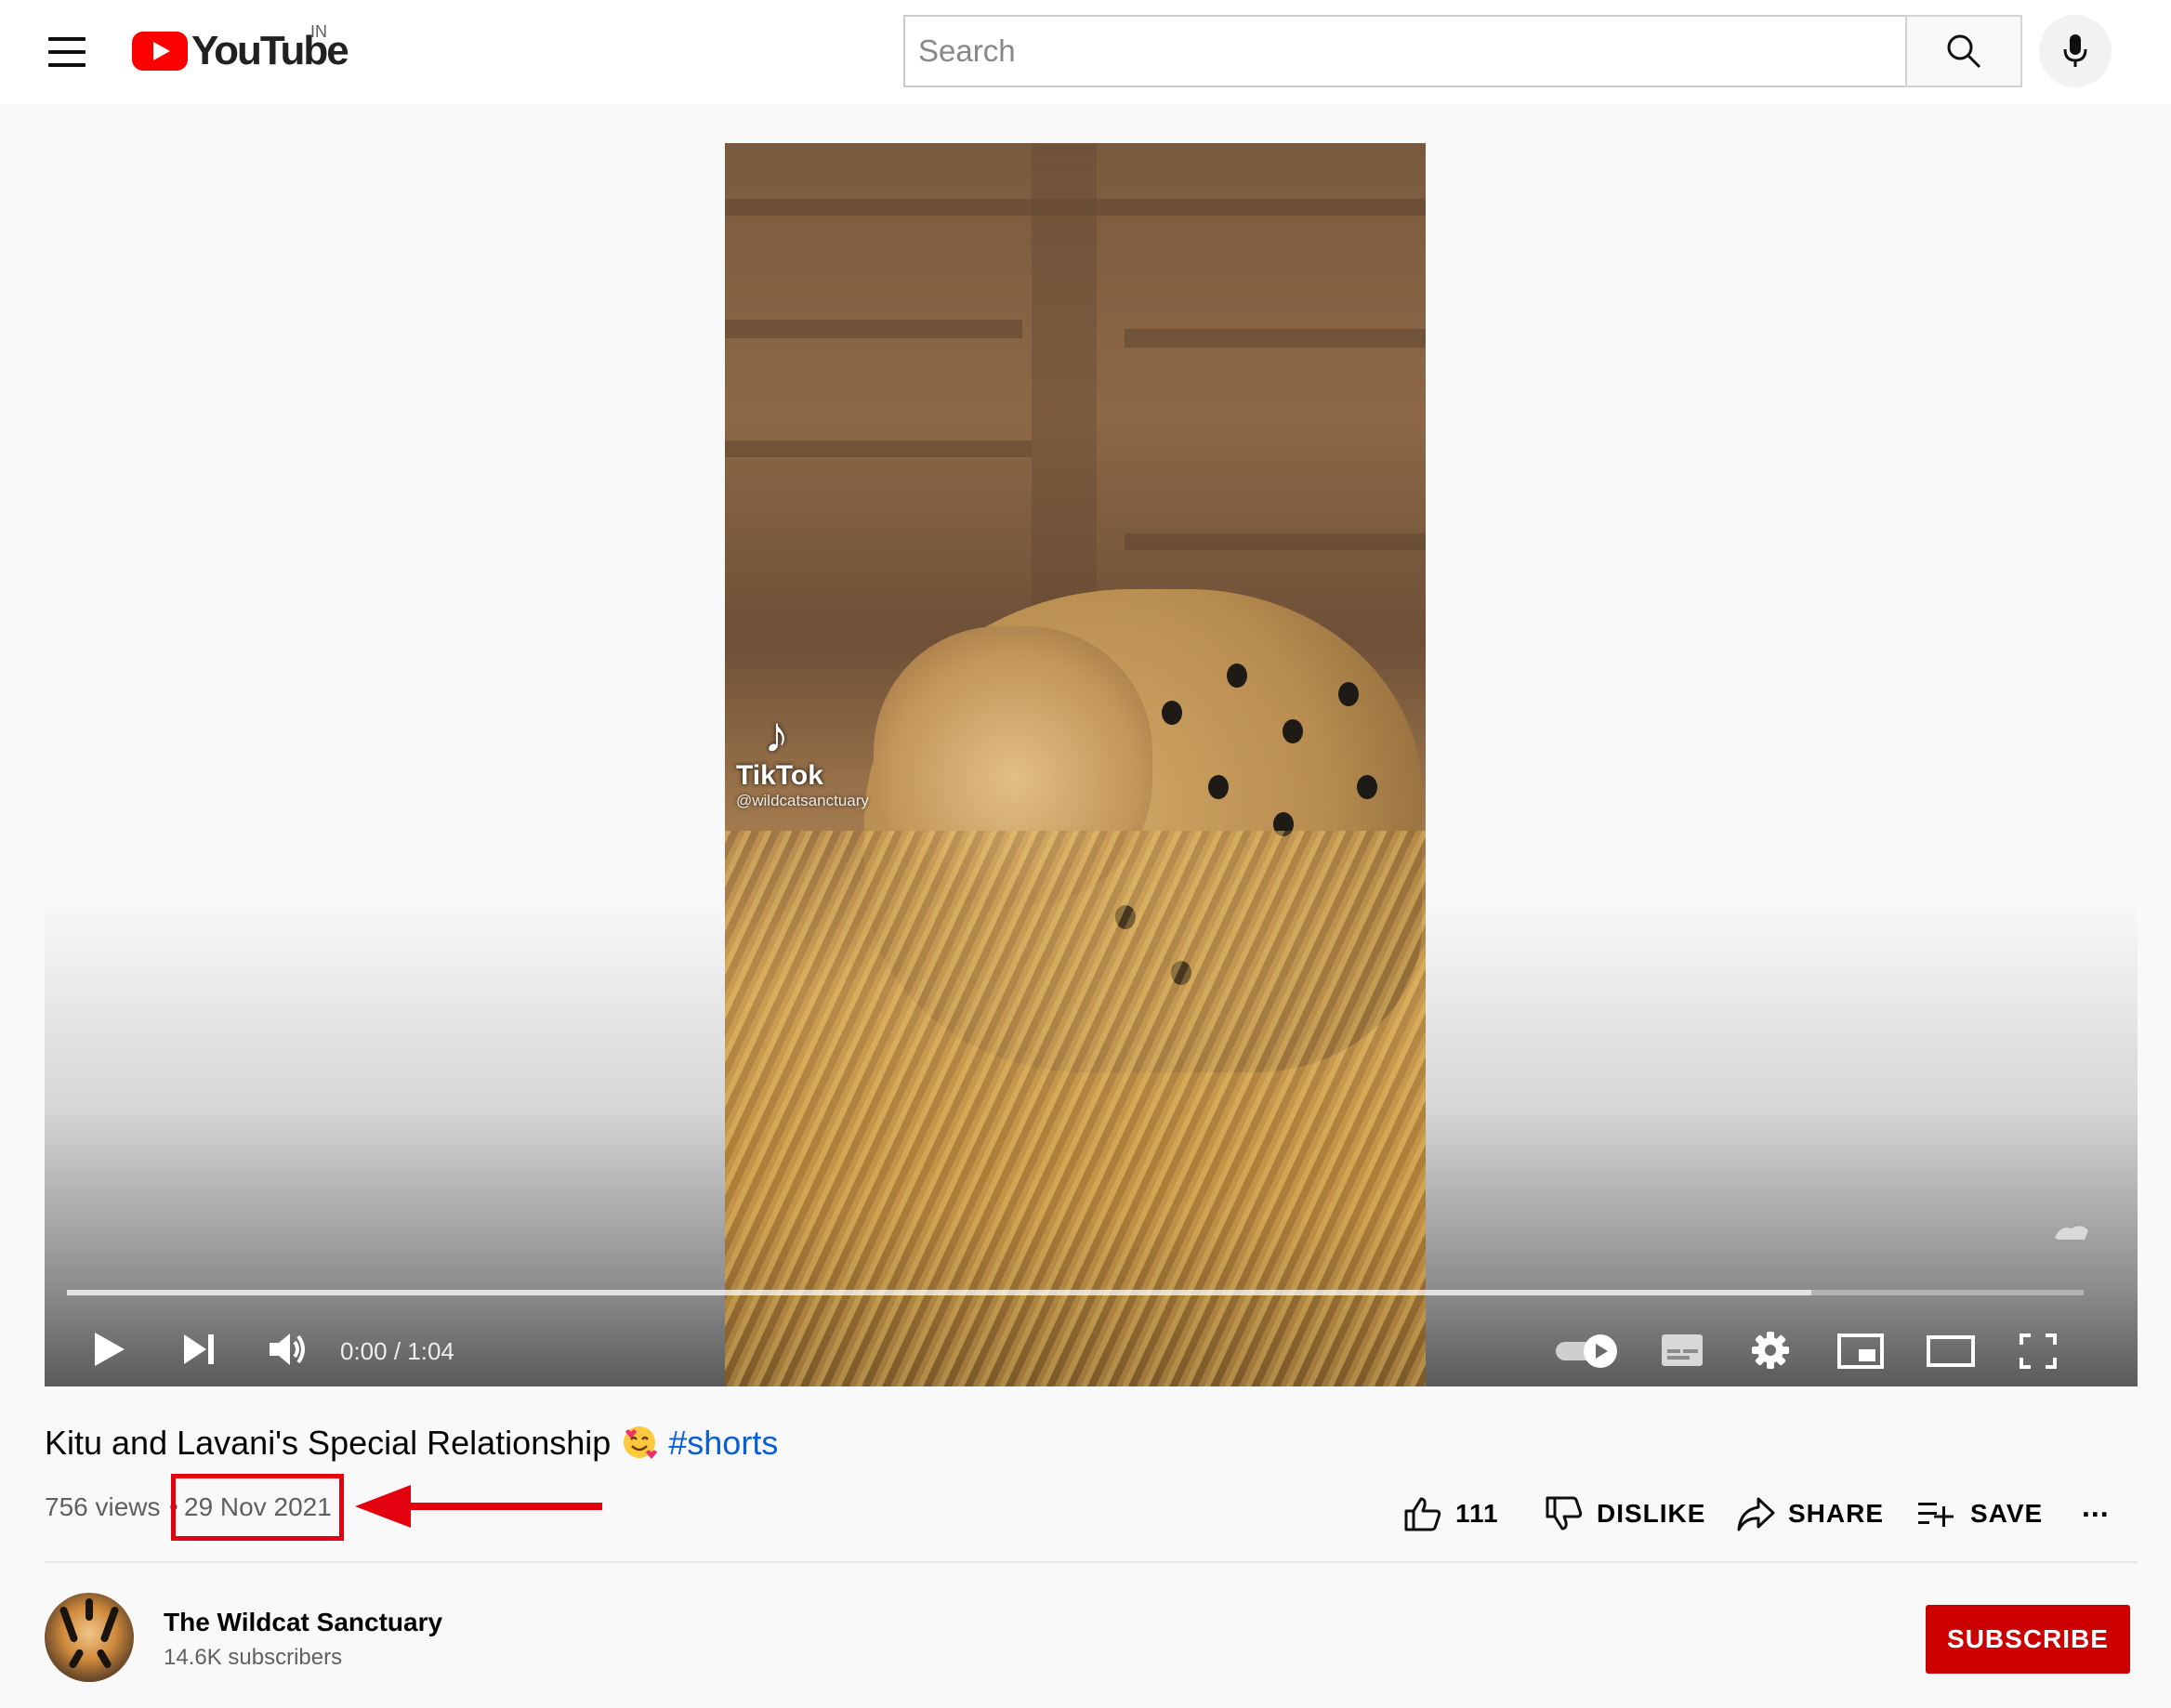 The image size is (2171, 1708). I want to click on channel-name: The Wildcat Sanctuary, so click(303, 1622).